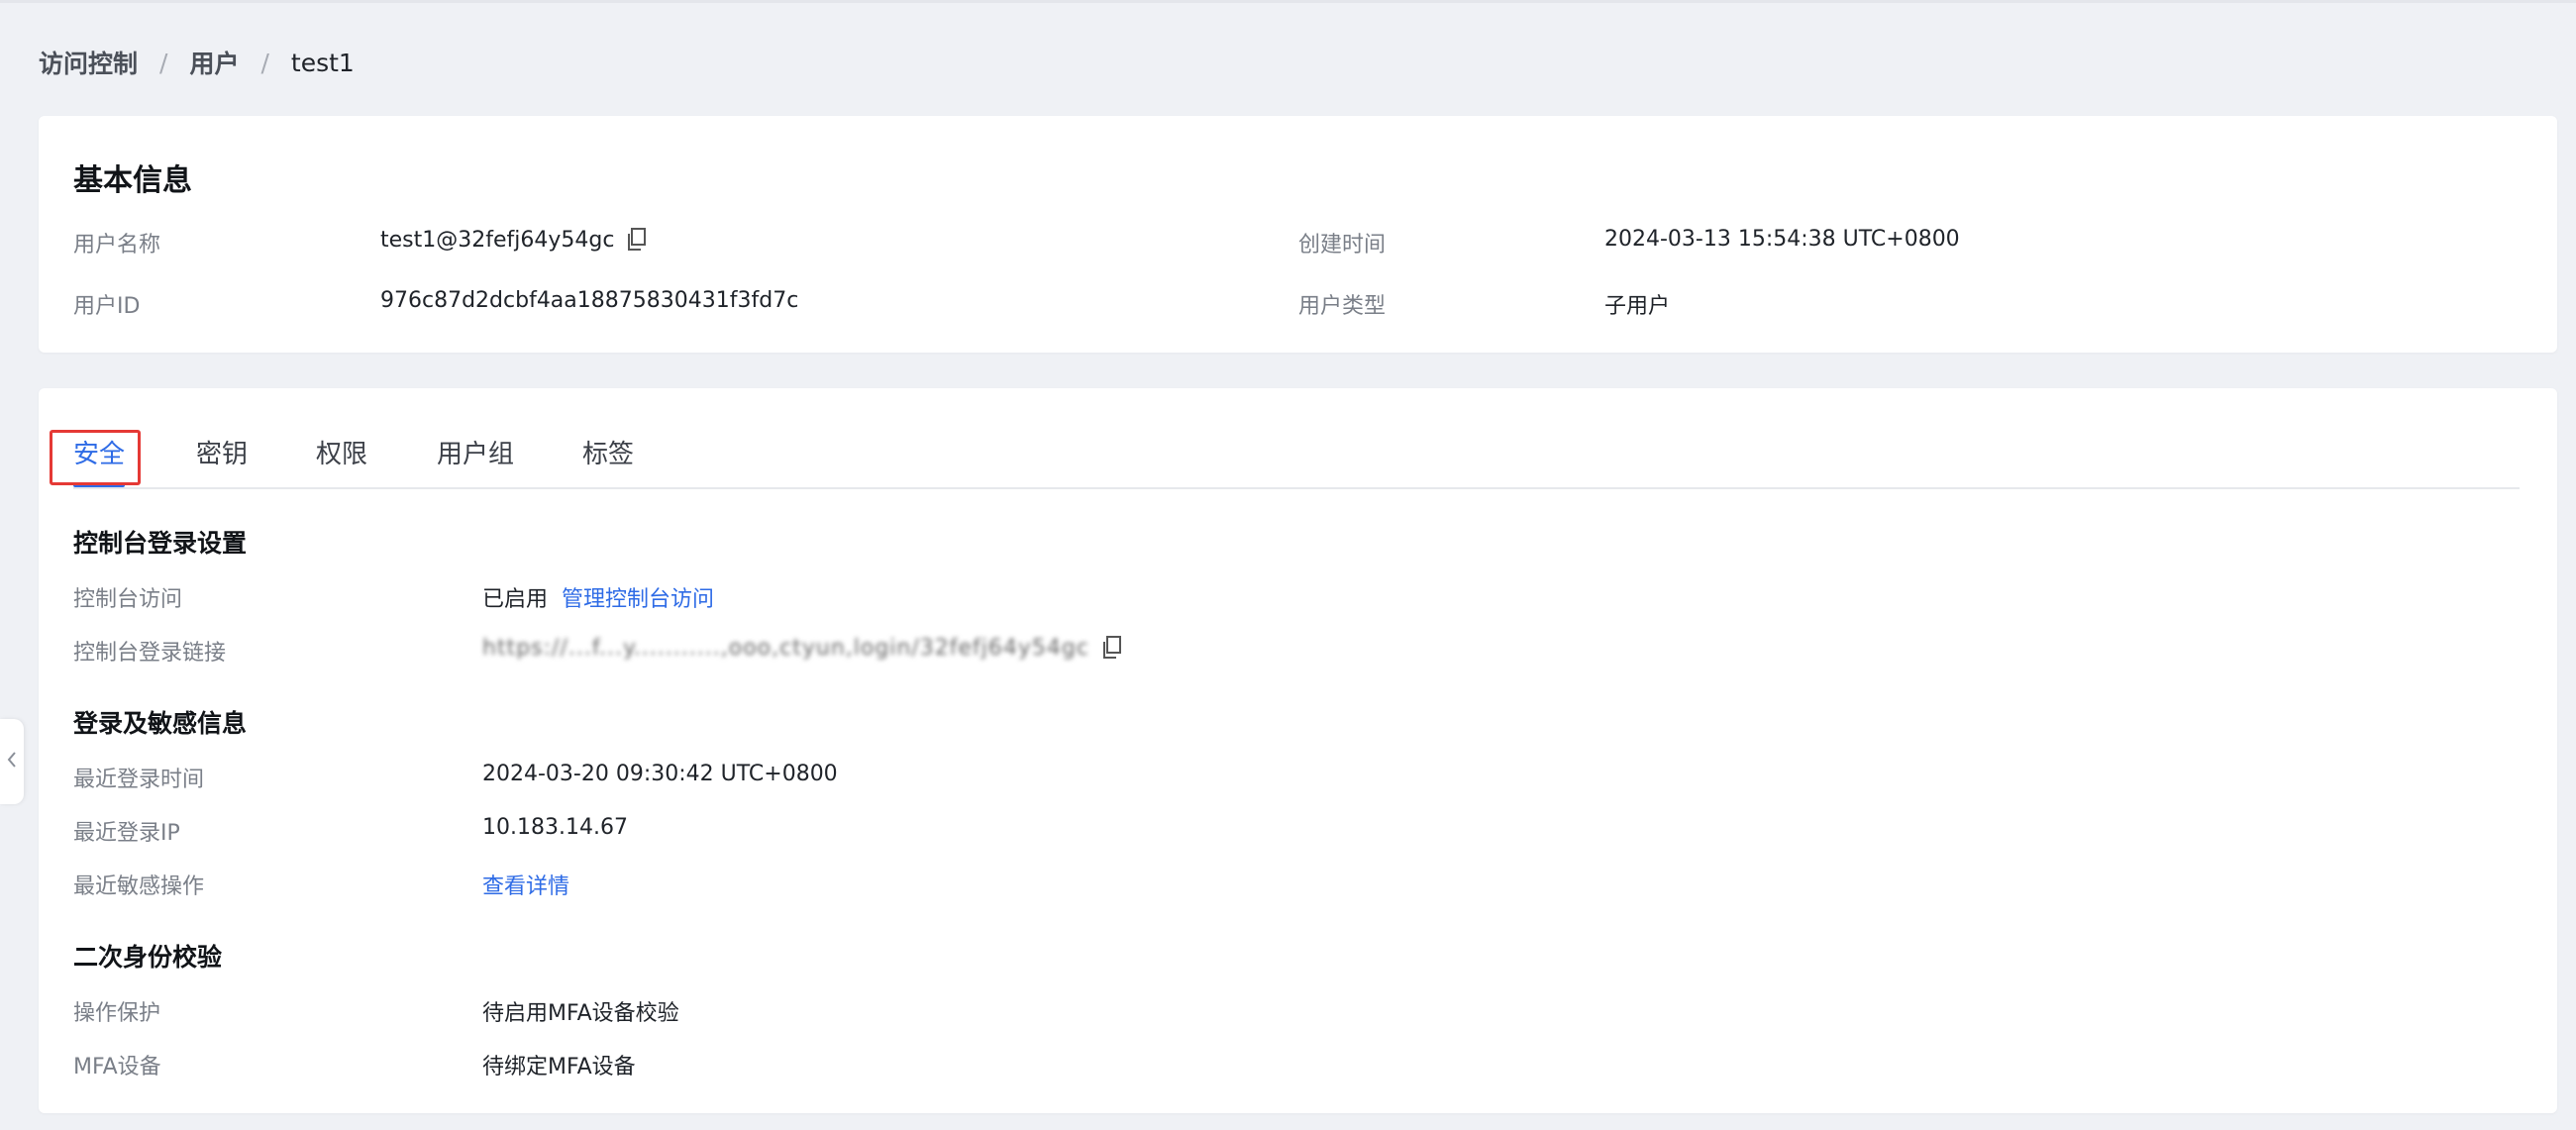 This screenshot has height=1130, width=2576. What do you see at coordinates (132, 180) in the screenshot?
I see `basic-info-title: 基本信息` at bounding box center [132, 180].